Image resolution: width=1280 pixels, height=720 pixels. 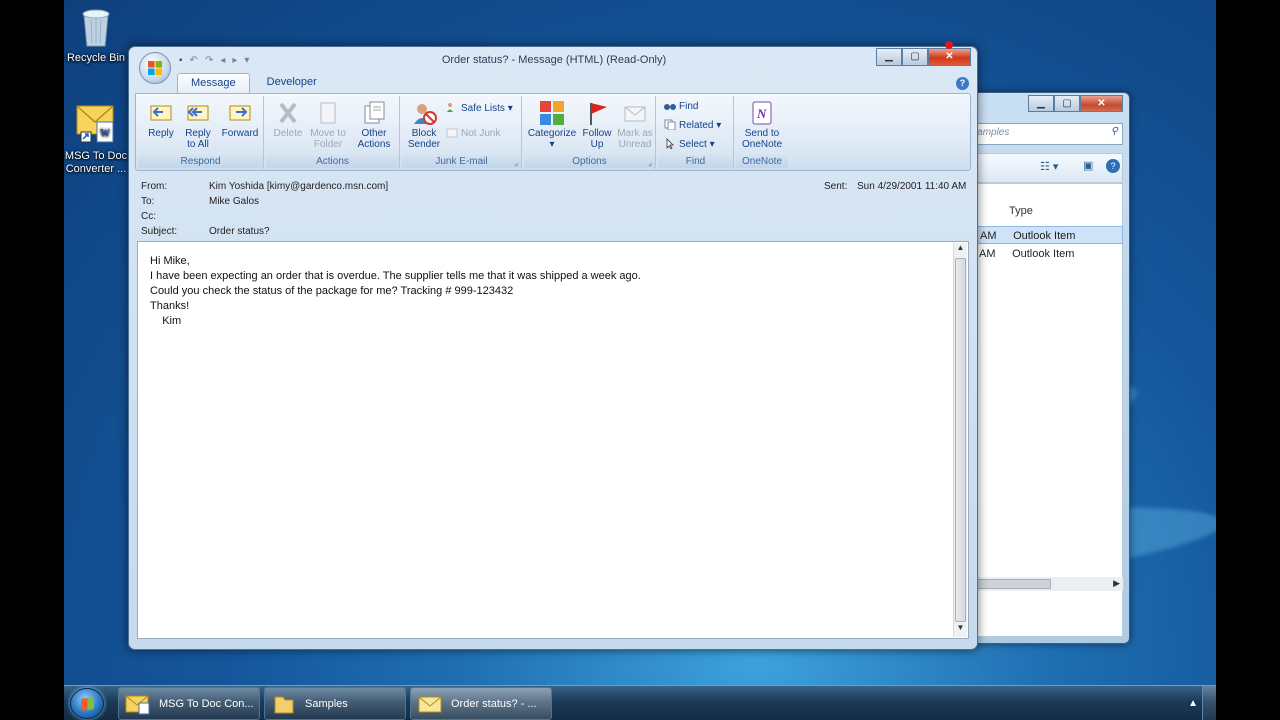 What do you see at coordinates (552, 113) in the screenshot?
I see `categorize-icon` at bounding box center [552, 113].